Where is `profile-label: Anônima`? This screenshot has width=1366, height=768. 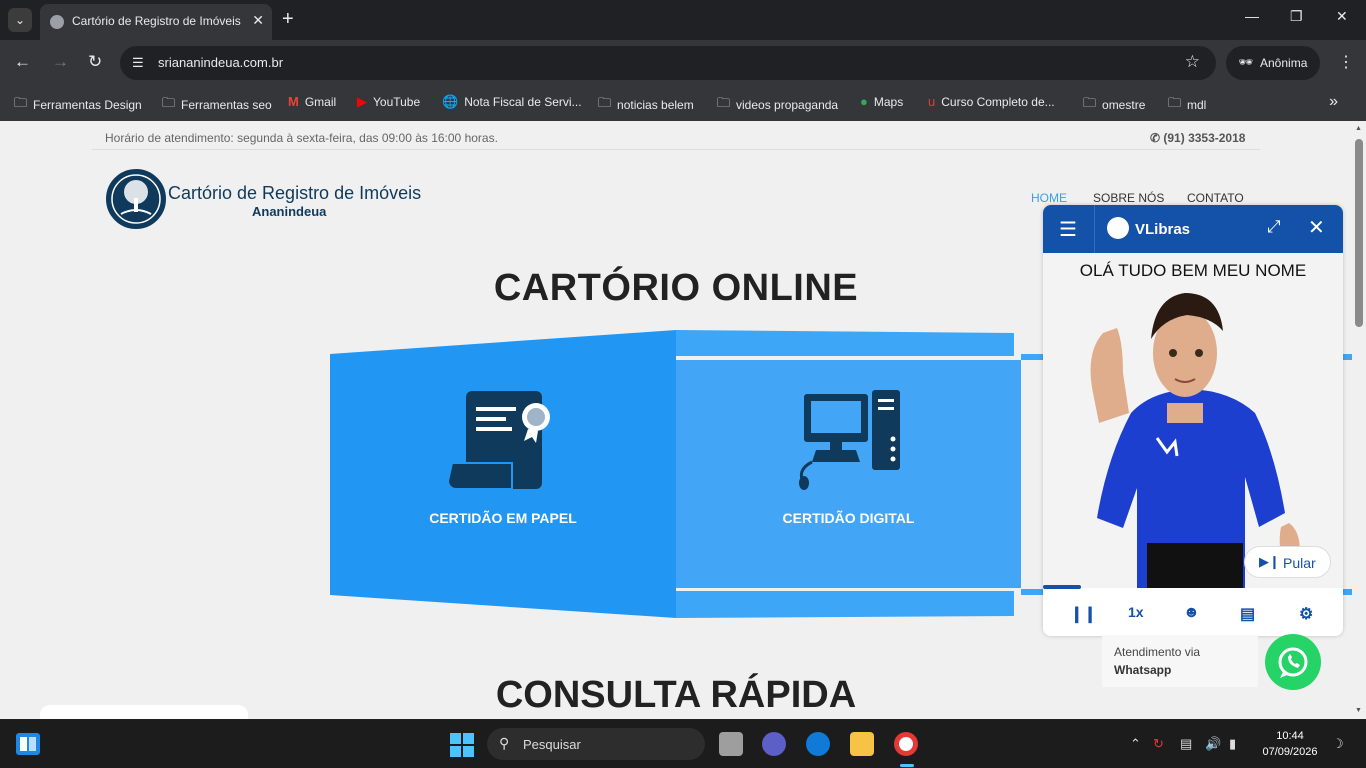
profile-label: Anônima is located at coordinates (1284, 63).